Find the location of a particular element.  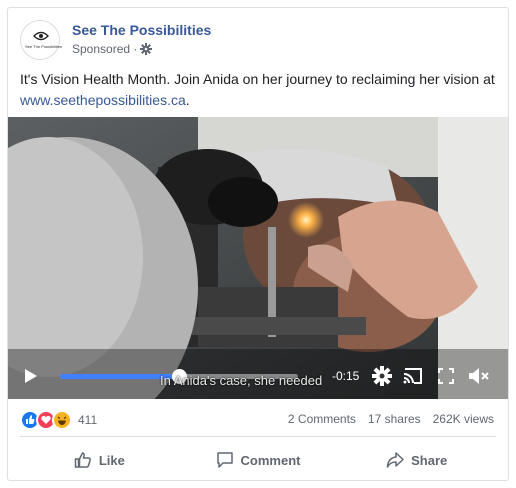

views-count: 262K views is located at coordinates (463, 419).